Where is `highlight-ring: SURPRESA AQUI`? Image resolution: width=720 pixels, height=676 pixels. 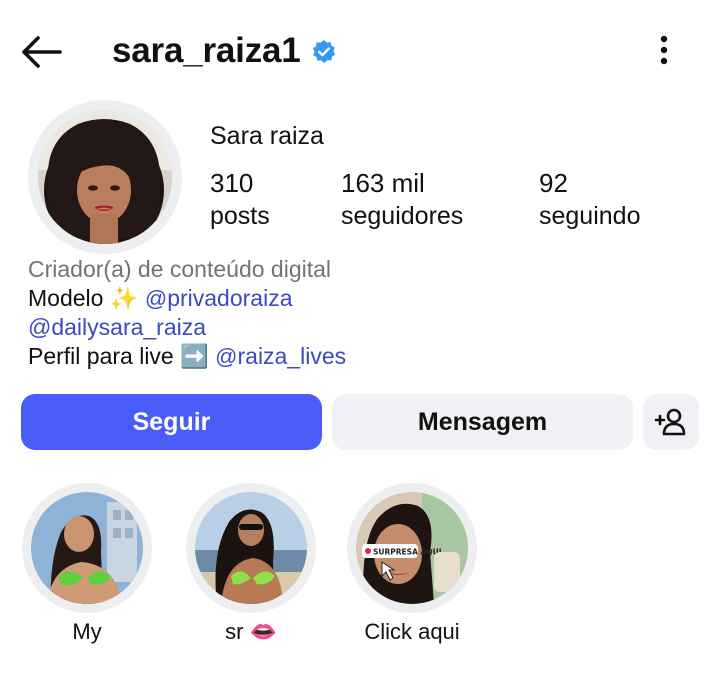 highlight-ring: SURPRESA AQUI is located at coordinates (412, 548).